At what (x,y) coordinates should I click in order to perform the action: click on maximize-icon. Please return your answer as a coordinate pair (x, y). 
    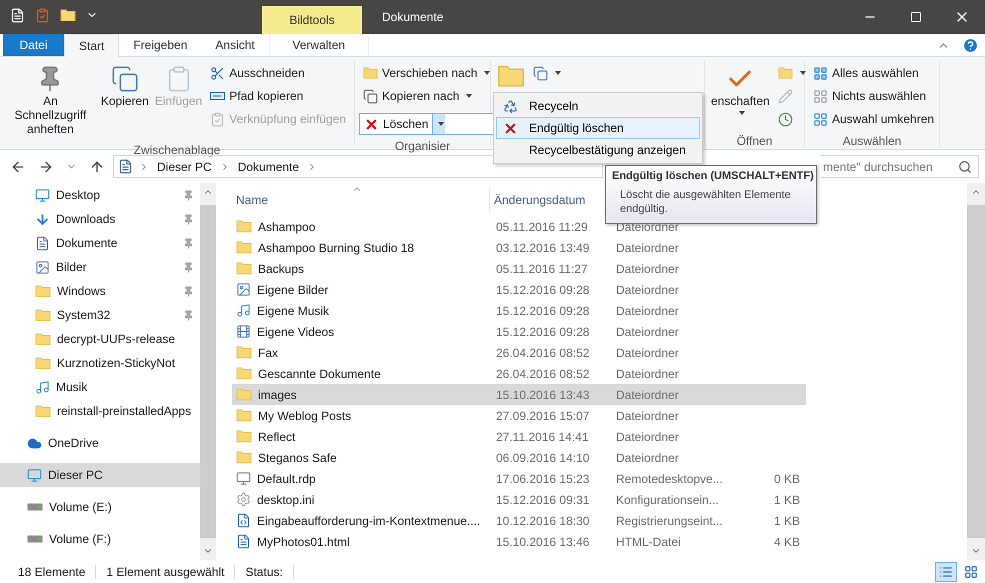
    Looking at the image, I should click on (916, 17).